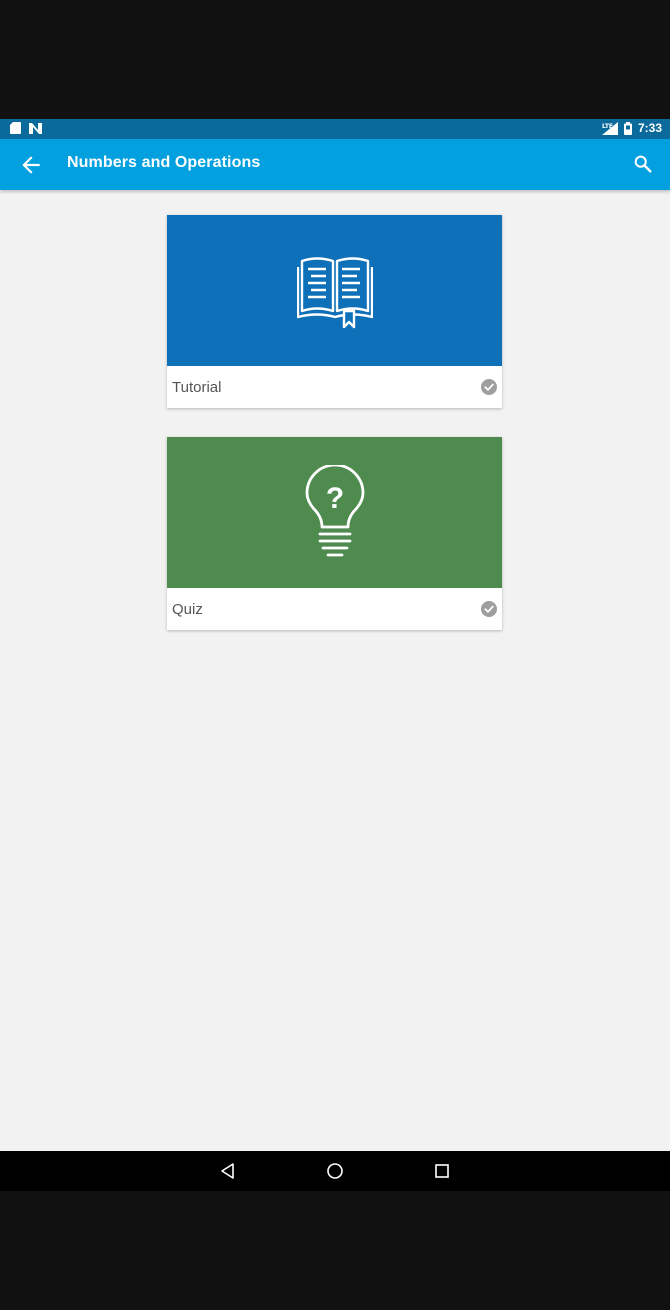 This screenshot has width=670, height=1310. I want to click on n-notification-icon, so click(35, 128).